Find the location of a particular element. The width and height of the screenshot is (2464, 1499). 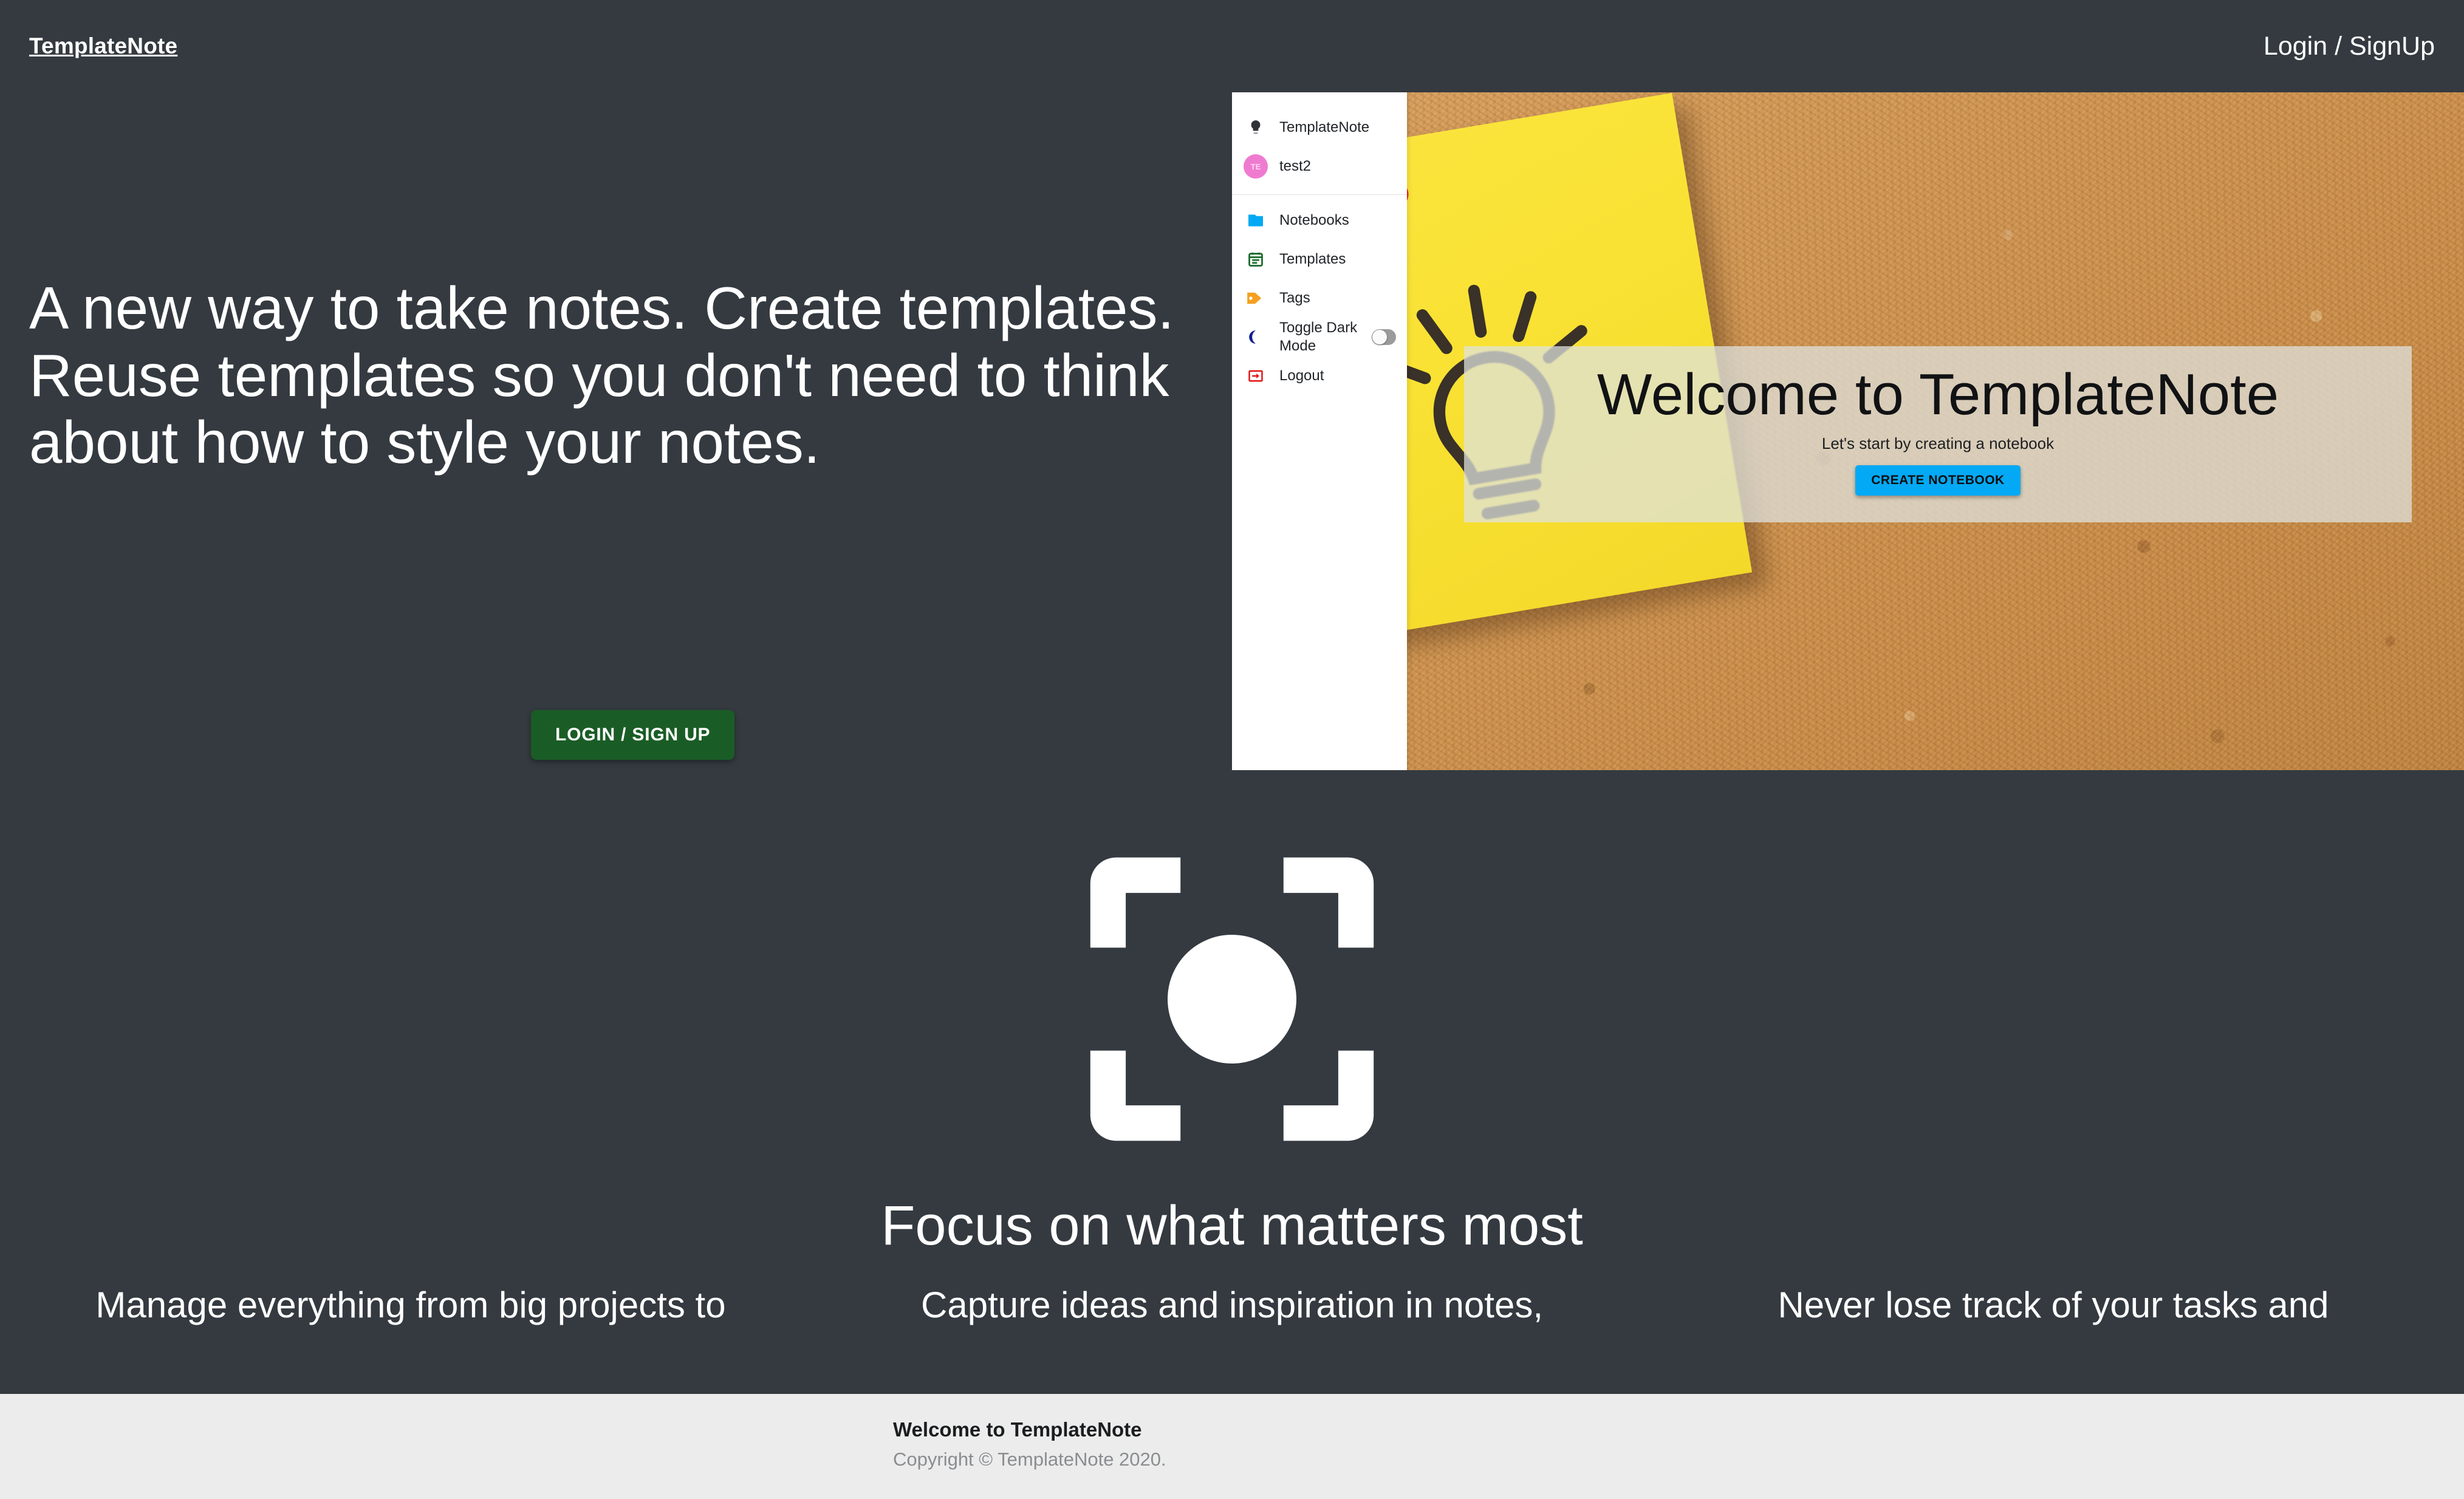

create-notebook-button: CREATE NOTEBOOK is located at coordinates (1938, 481).